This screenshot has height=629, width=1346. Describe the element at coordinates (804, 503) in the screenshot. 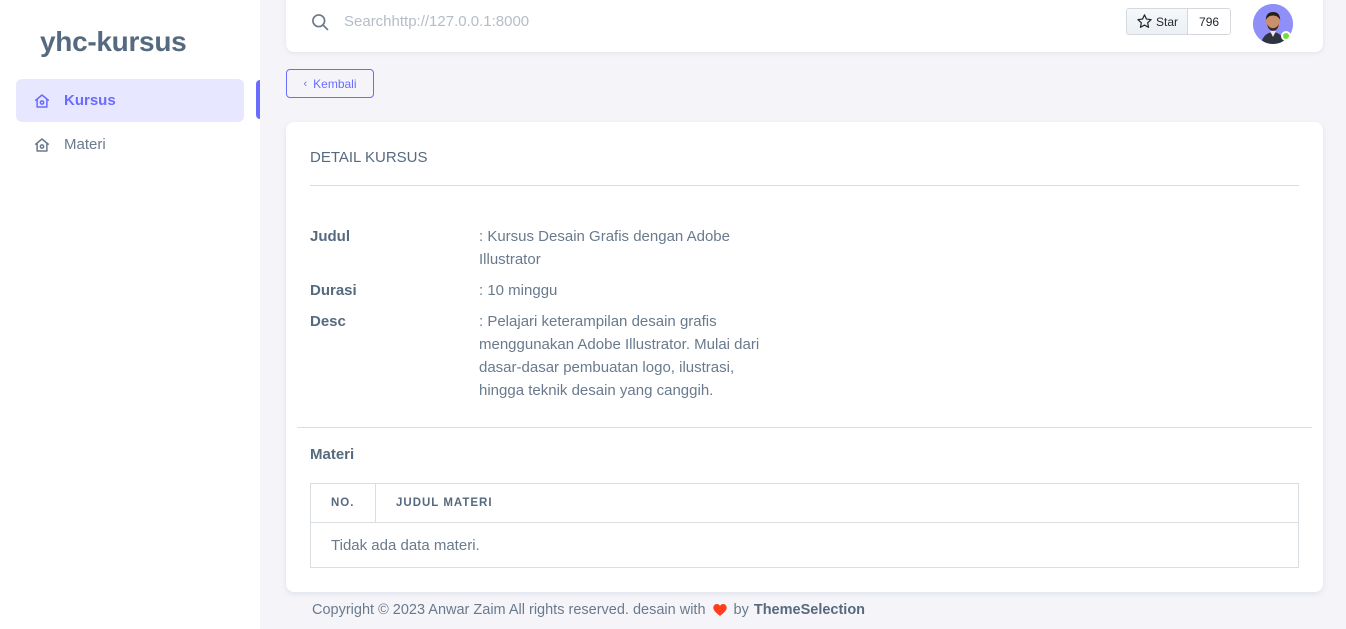

I see `table-header-row: NO. JUDUL MATERI` at that location.